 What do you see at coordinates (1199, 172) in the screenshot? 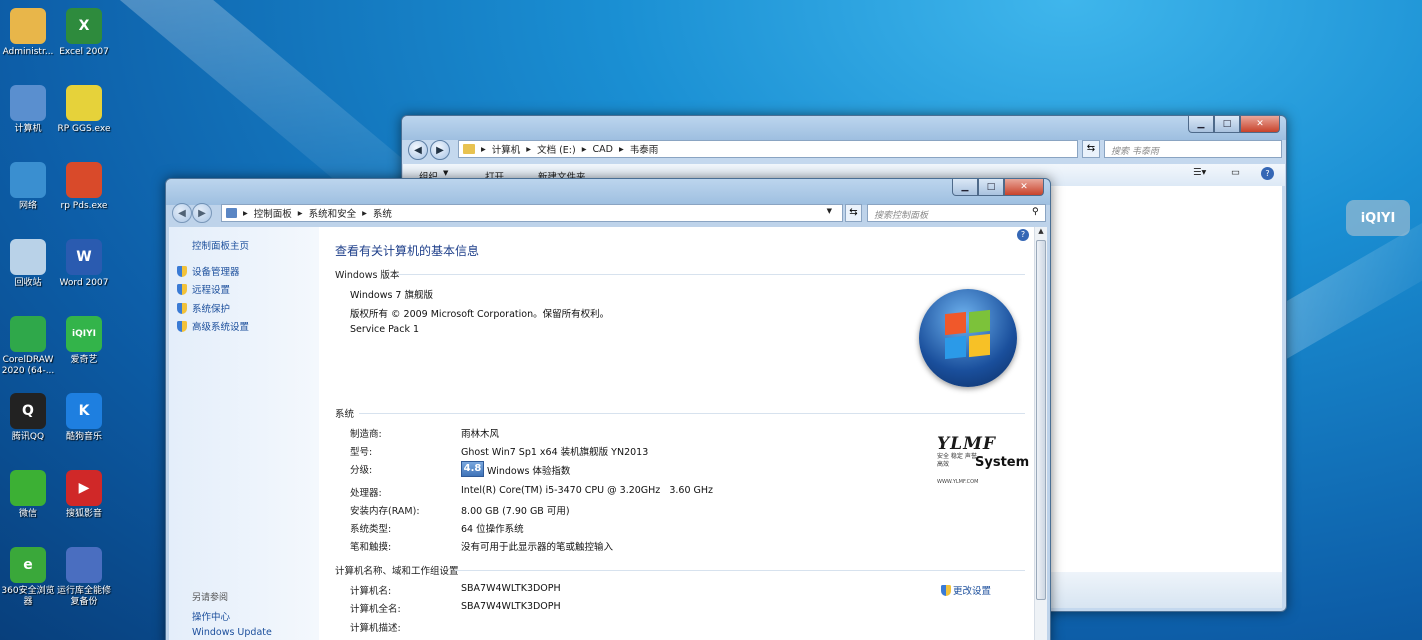
I see `view-options-icon: ☰▾` at bounding box center [1199, 172].